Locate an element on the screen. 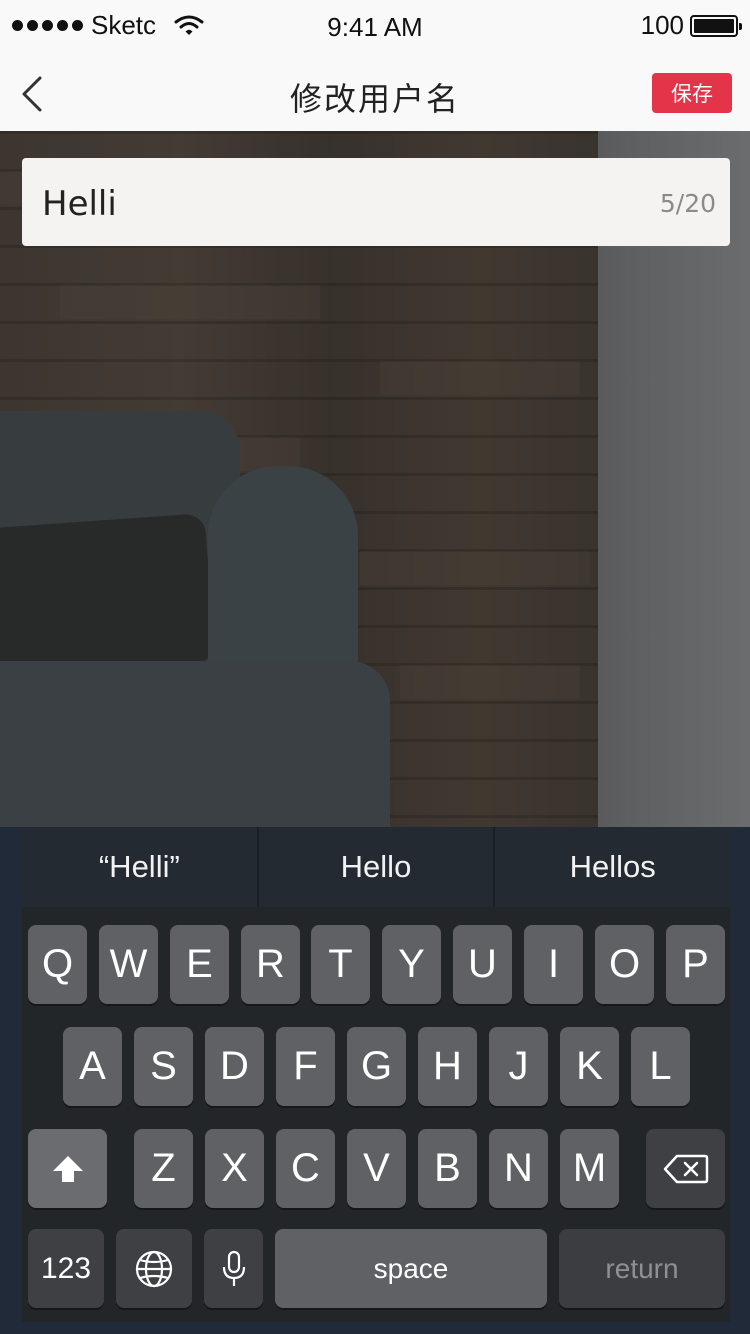  key-o: O is located at coordinates (624, 964).